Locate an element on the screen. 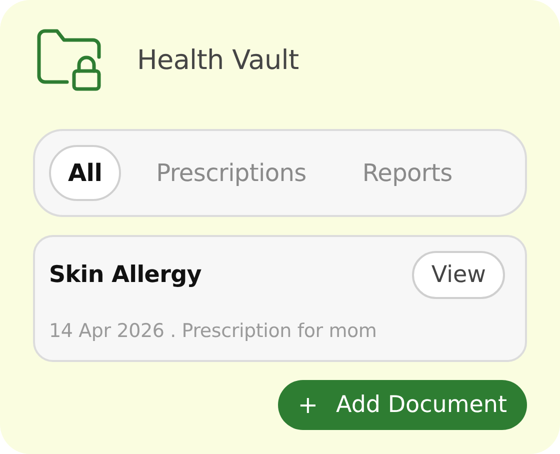 This screenshot has height=454, width=560. view-button: View is located at coordinates (458, 274).